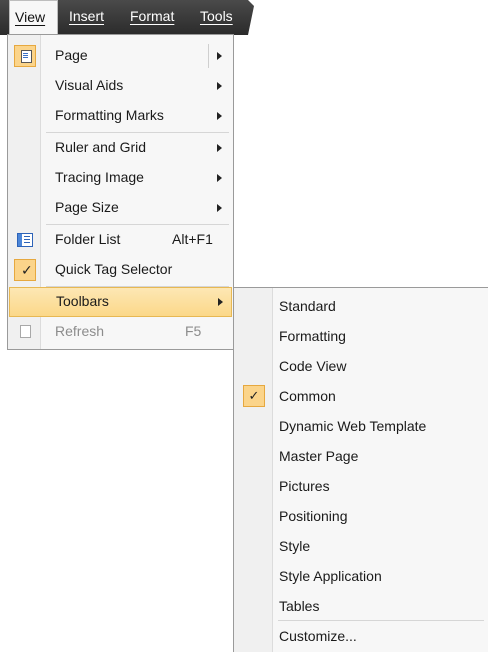 The height and width of the screenshot is (652, 488). I want to click on menu-item-formatting-marks: Formatting Marks, so click(120, 116).